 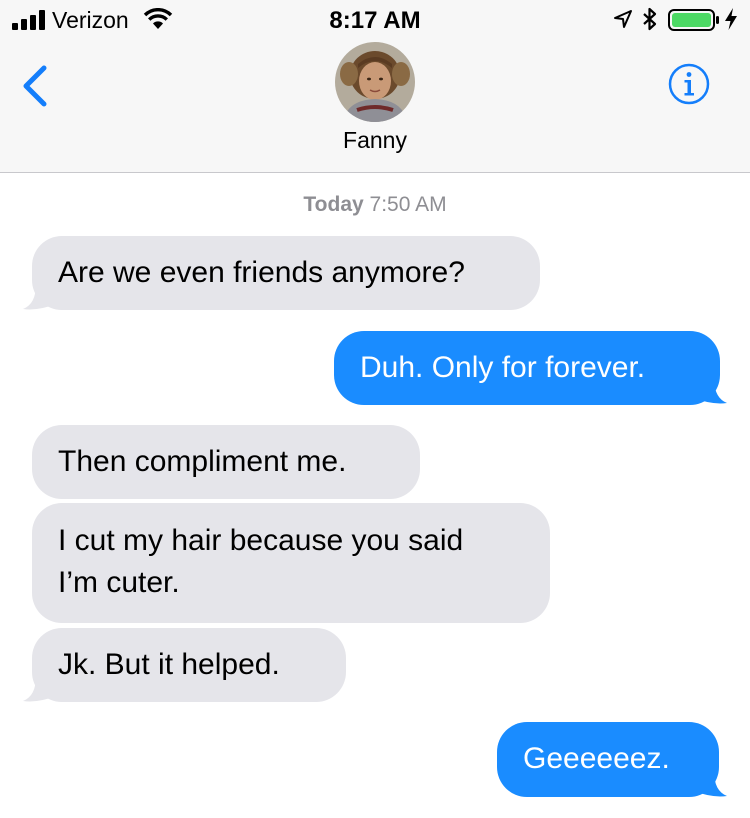 I want to click on outgoing-message-bubble: Geeeeeez., so click(x=608, y=759).